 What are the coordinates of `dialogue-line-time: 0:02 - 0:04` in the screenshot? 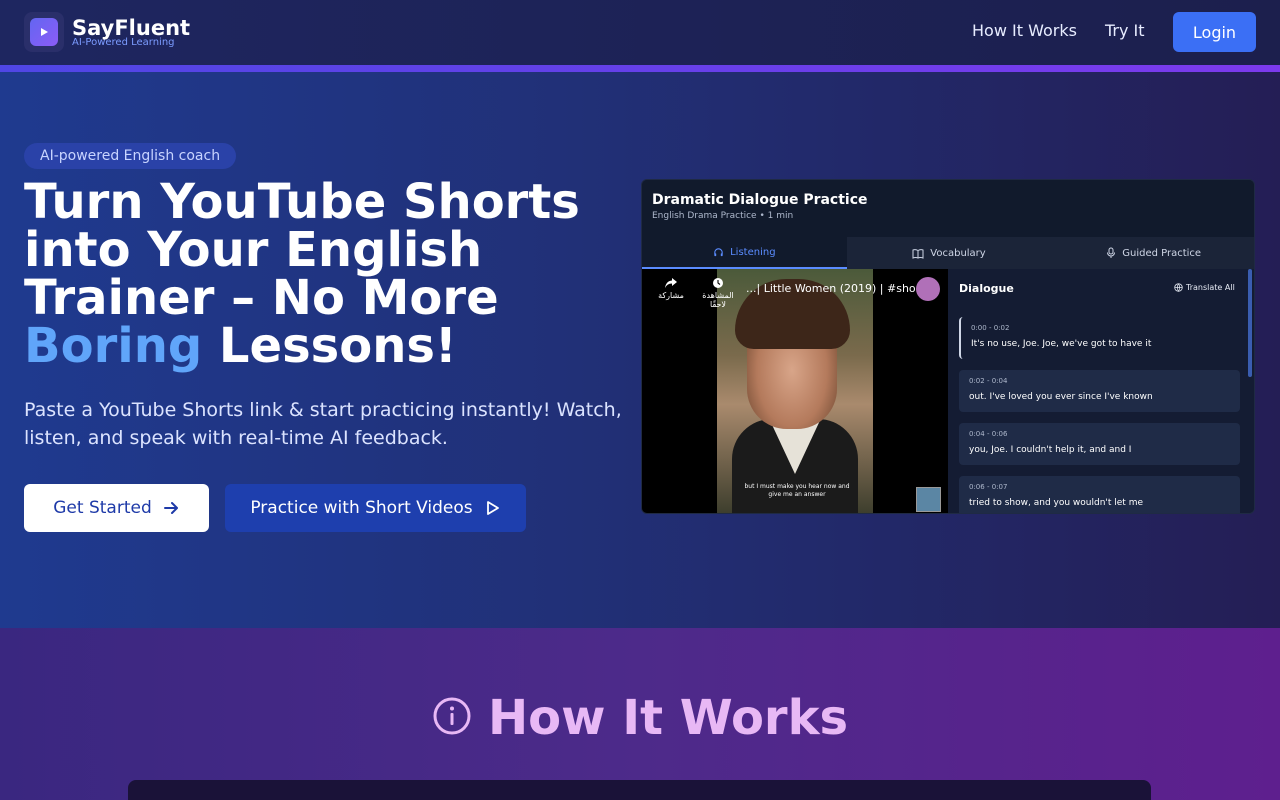 It's located at (988, 381).